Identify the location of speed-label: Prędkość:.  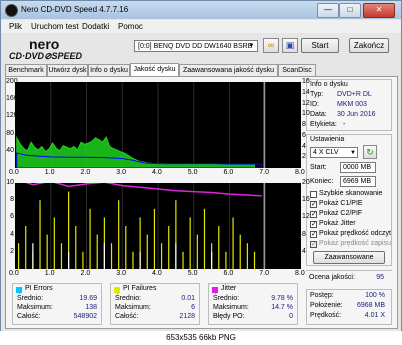
(326, 315).